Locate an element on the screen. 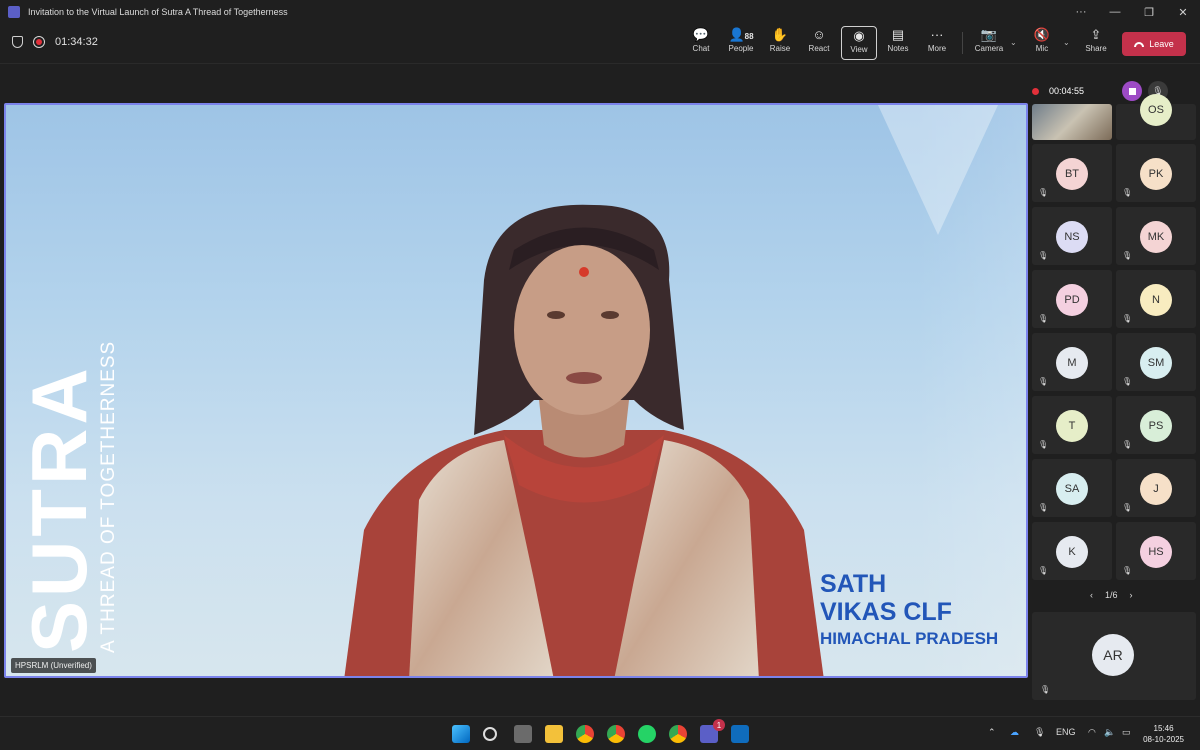 This screenshot has height=750, width=1200. recording-indicator-icon is located at coordinates (39, 42).